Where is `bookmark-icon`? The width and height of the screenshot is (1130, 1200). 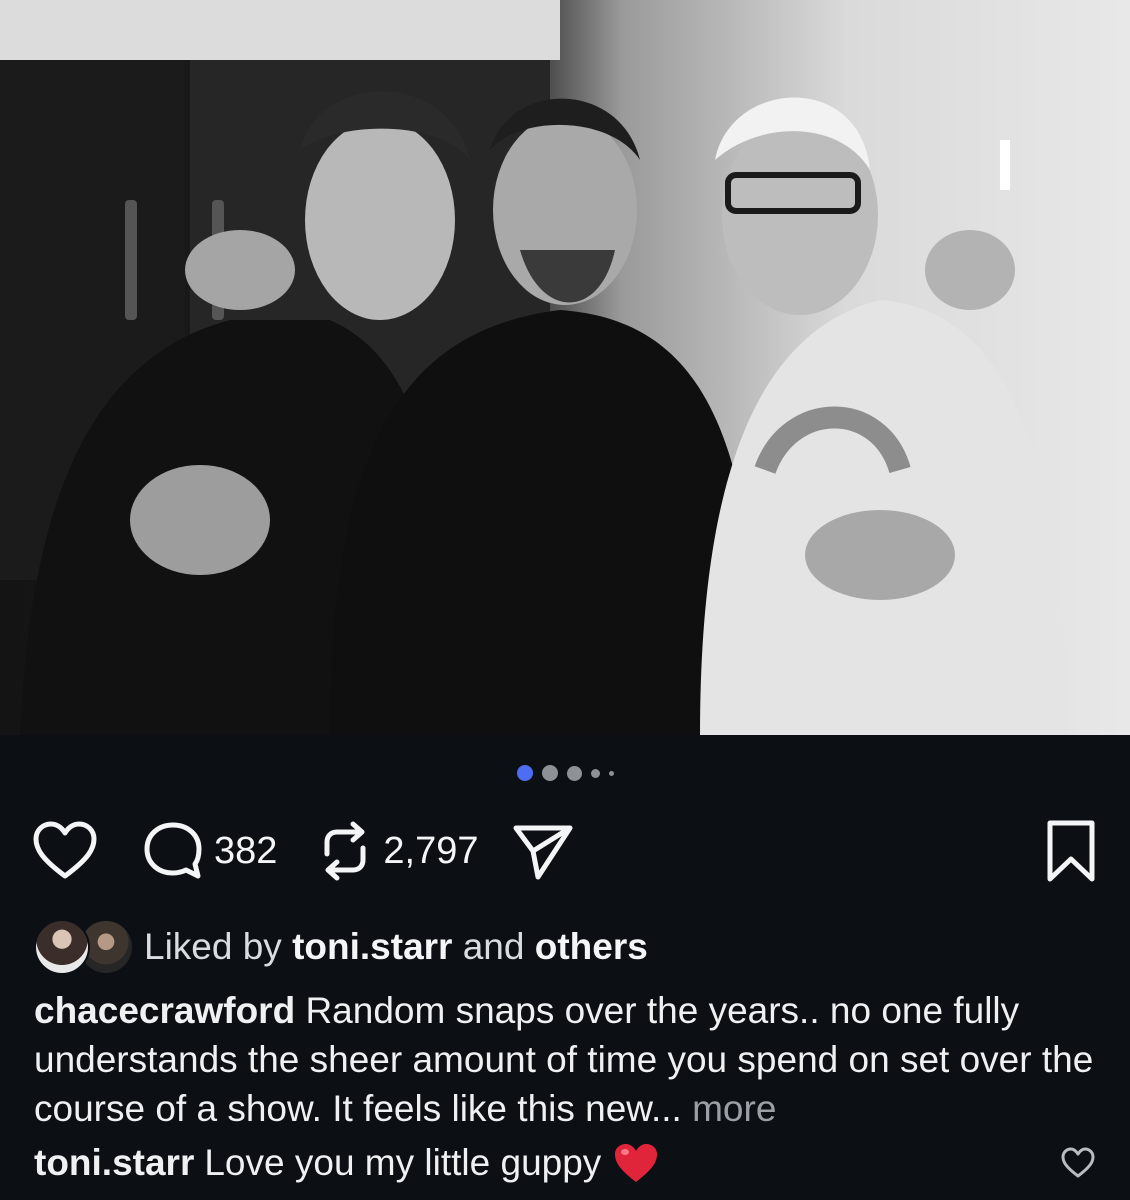
bookmark-icon is located at coordinates (1071, 851).